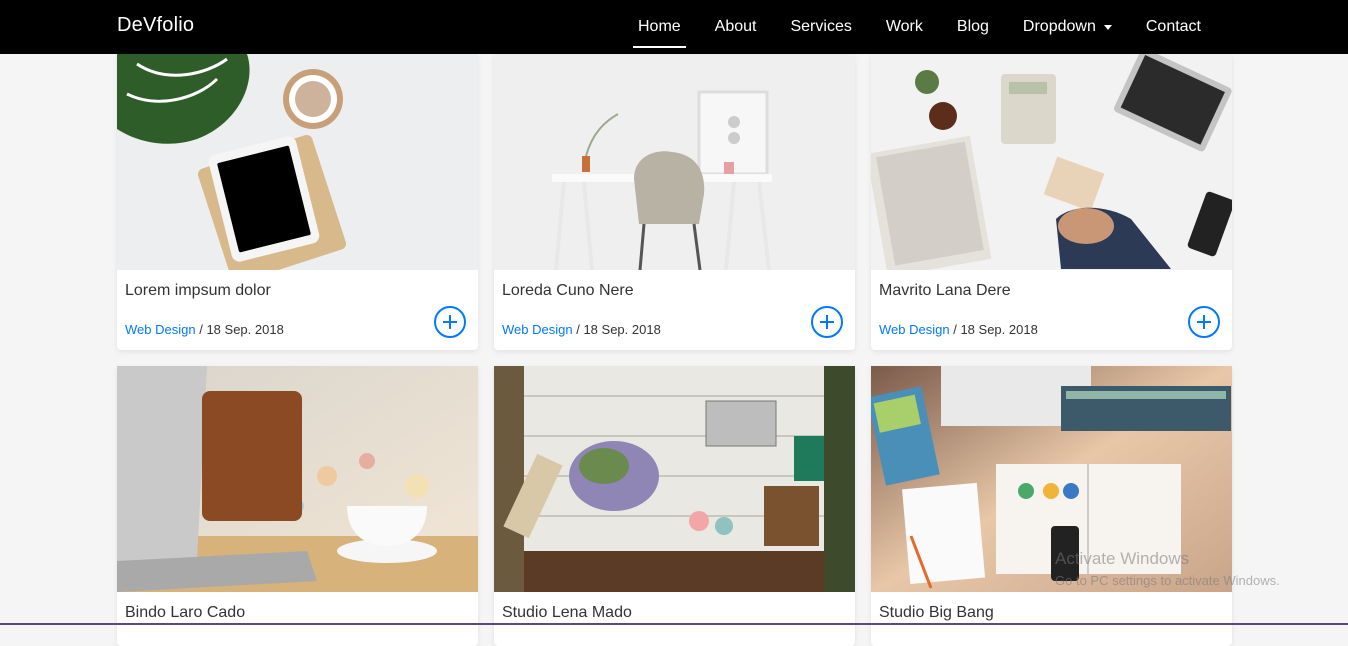  I want to click on nav-item-services: Services, so click(820, 27).